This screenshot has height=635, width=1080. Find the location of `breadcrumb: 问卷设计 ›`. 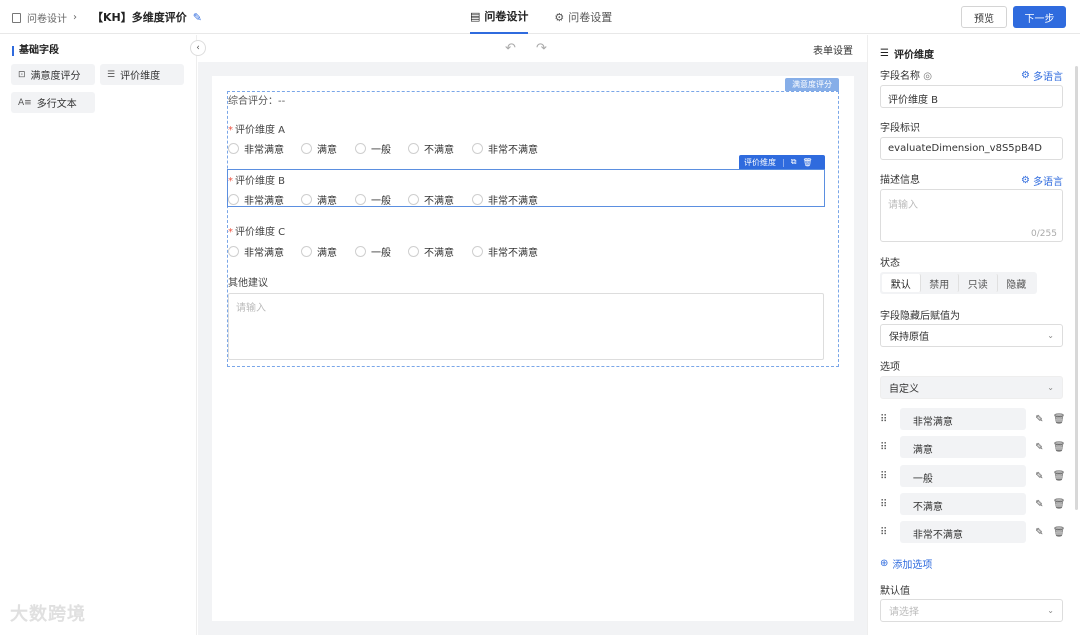

breadcrumb: 问卷设计 › is located at coordinates (44, 17).